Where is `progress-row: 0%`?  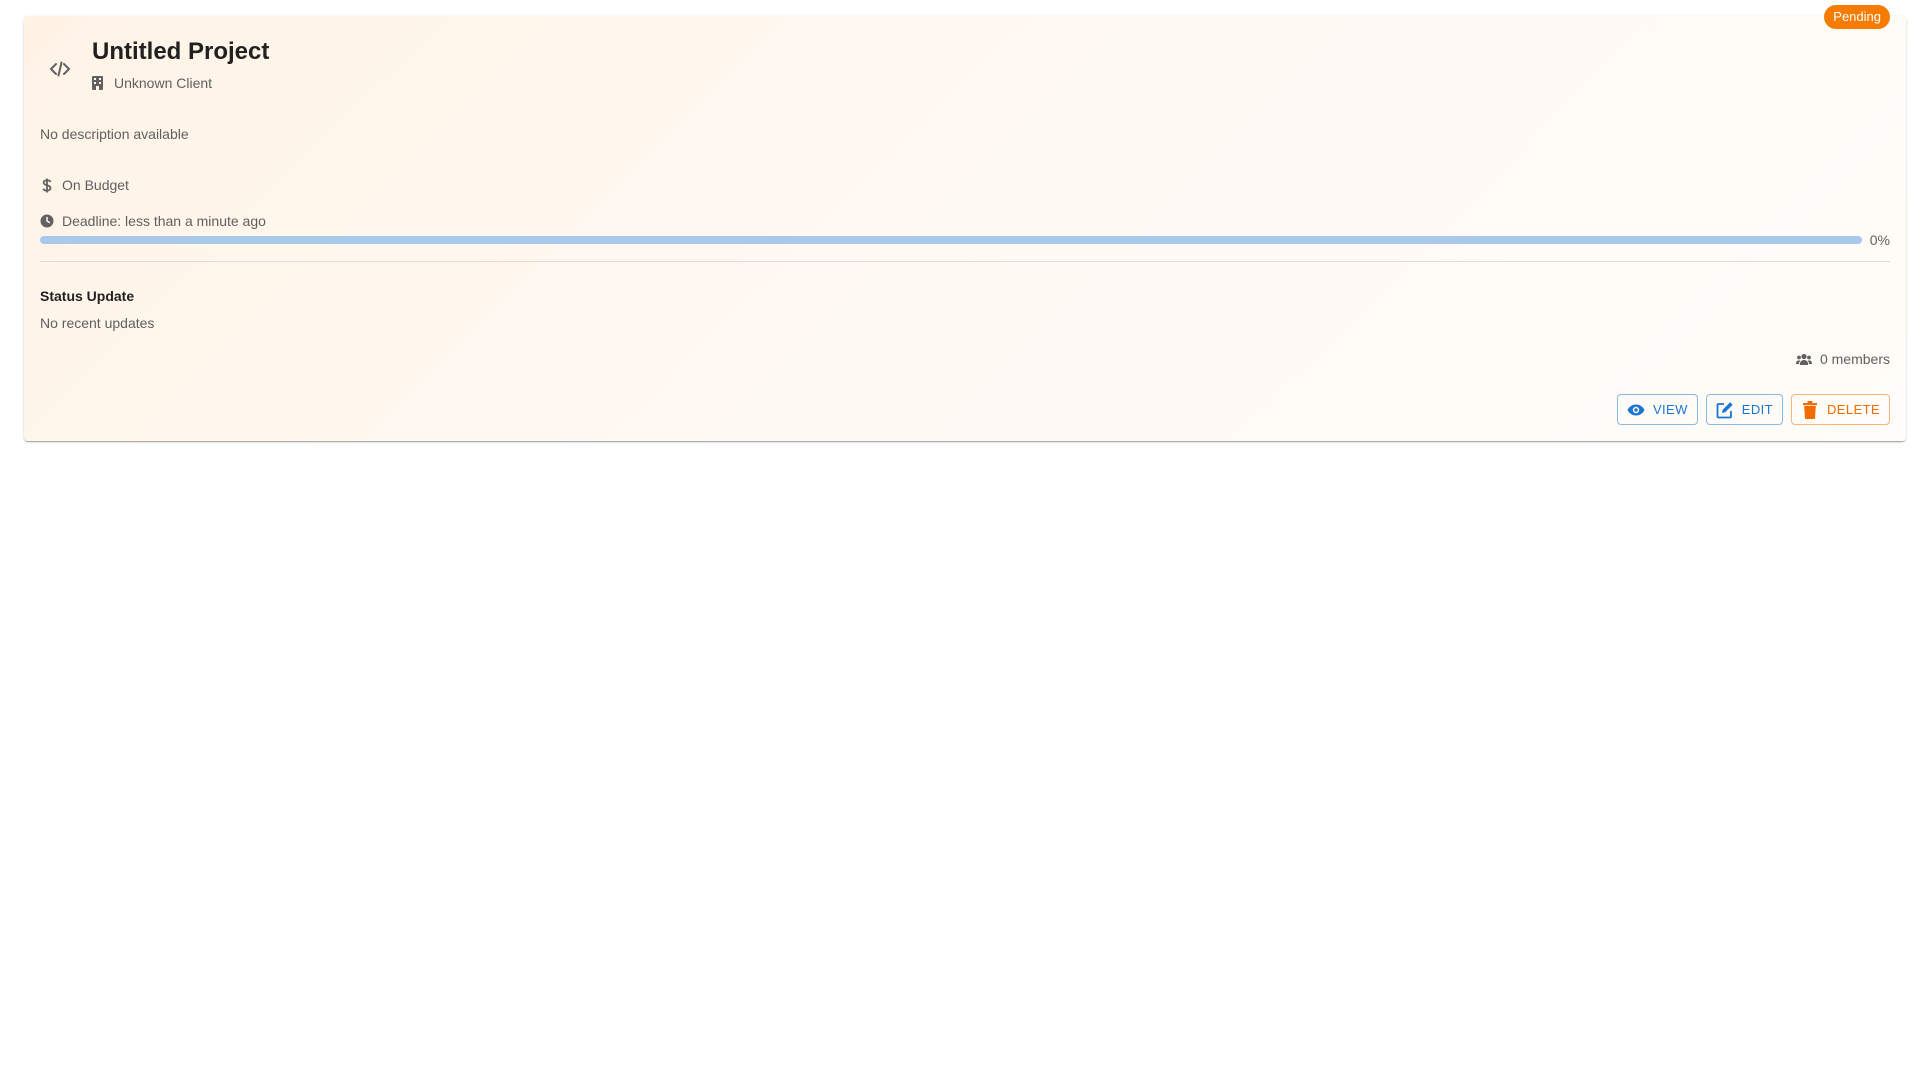 progress-row: 0% is located at coordinates (965, 240).